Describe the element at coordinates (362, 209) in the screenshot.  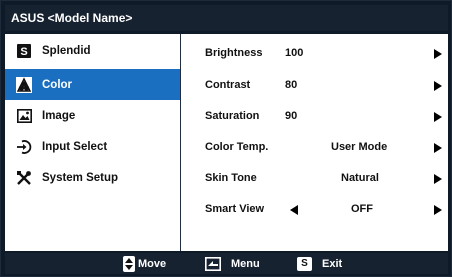
I see `setting-value: OFF` at that location.